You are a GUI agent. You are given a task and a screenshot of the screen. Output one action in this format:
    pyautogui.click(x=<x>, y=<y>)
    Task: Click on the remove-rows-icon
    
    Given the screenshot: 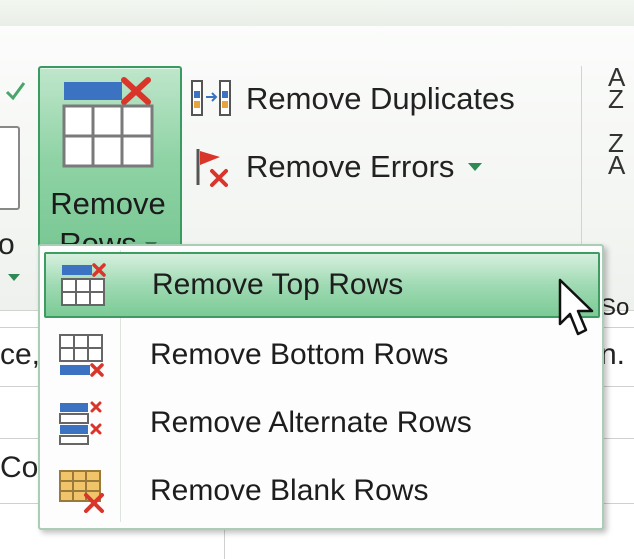 What is the action you would take?
    pyautogui.click(x=108, y=122)
    